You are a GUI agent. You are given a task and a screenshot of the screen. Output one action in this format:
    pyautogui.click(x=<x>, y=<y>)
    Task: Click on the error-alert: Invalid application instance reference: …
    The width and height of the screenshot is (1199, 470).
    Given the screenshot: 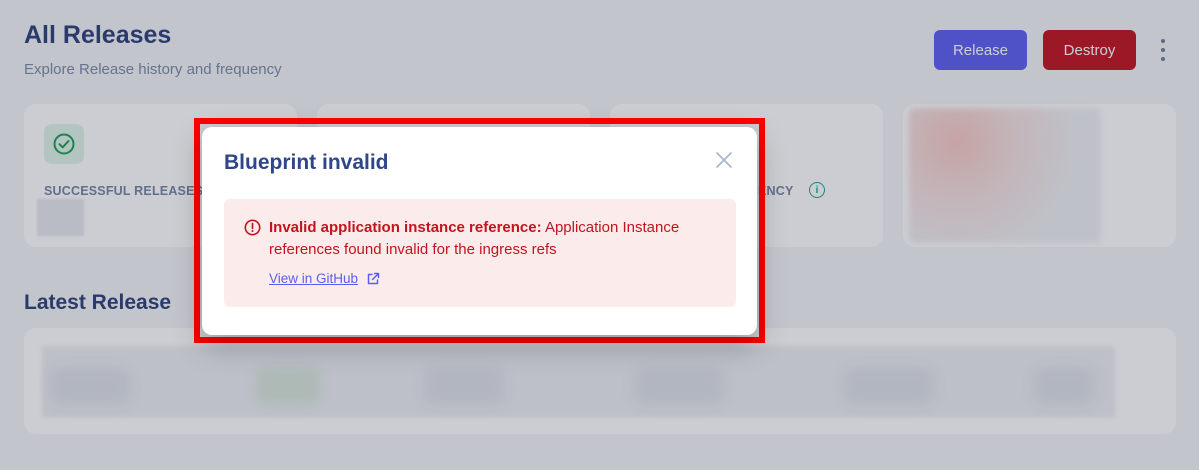 What is the action you would take?
    pyautogui.click(x=480, y=253)
    